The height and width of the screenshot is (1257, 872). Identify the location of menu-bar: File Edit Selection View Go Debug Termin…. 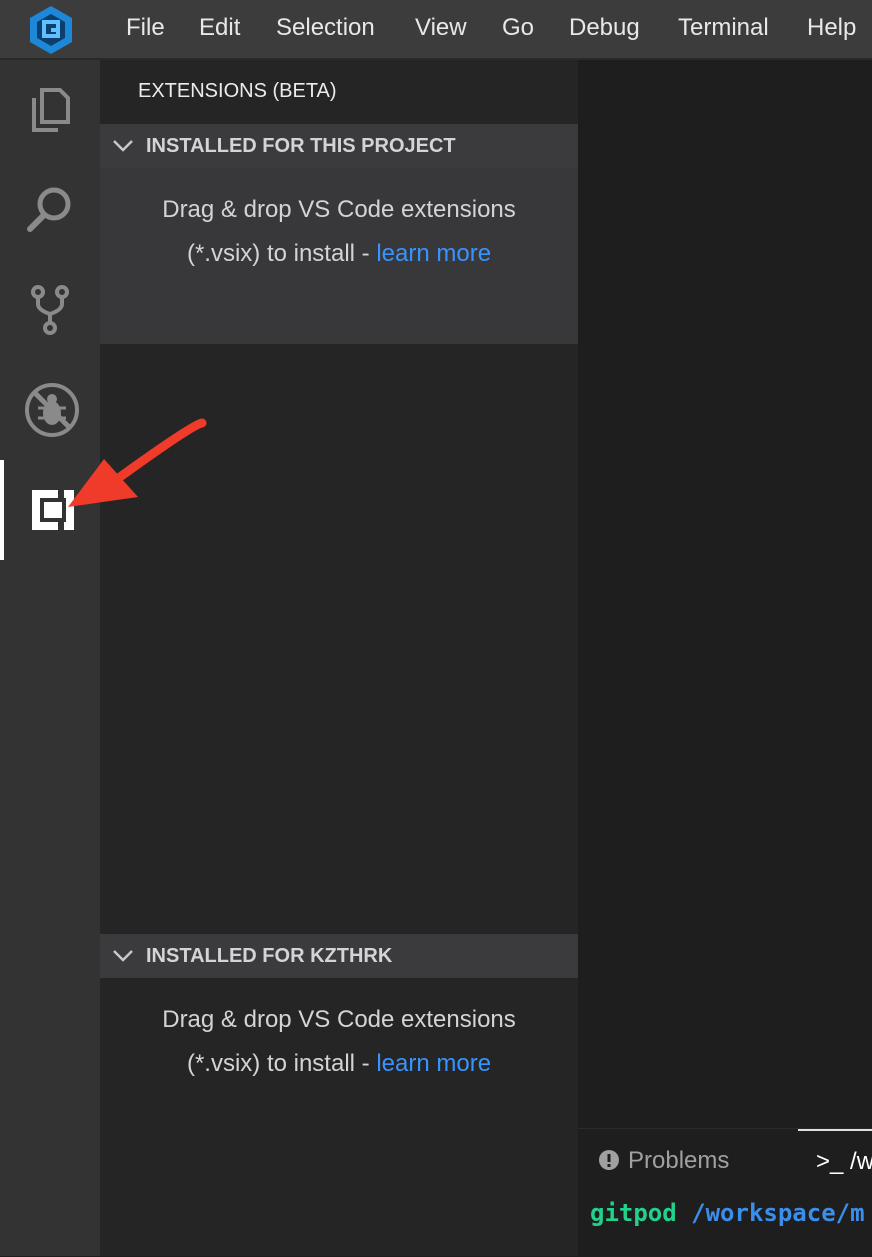
(436, 30).